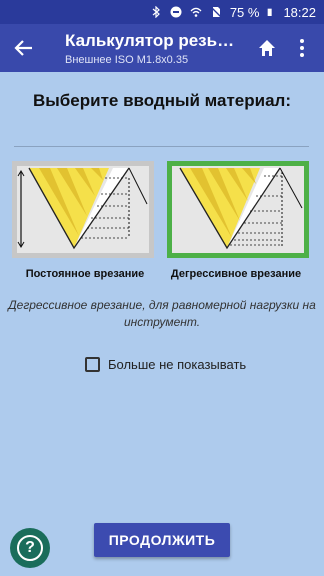  What do you see at coordinates (236, 274) in the screenshot?
I see `option-degressive-label: Дегрессивное врезание` at bounding box center [236, 274].